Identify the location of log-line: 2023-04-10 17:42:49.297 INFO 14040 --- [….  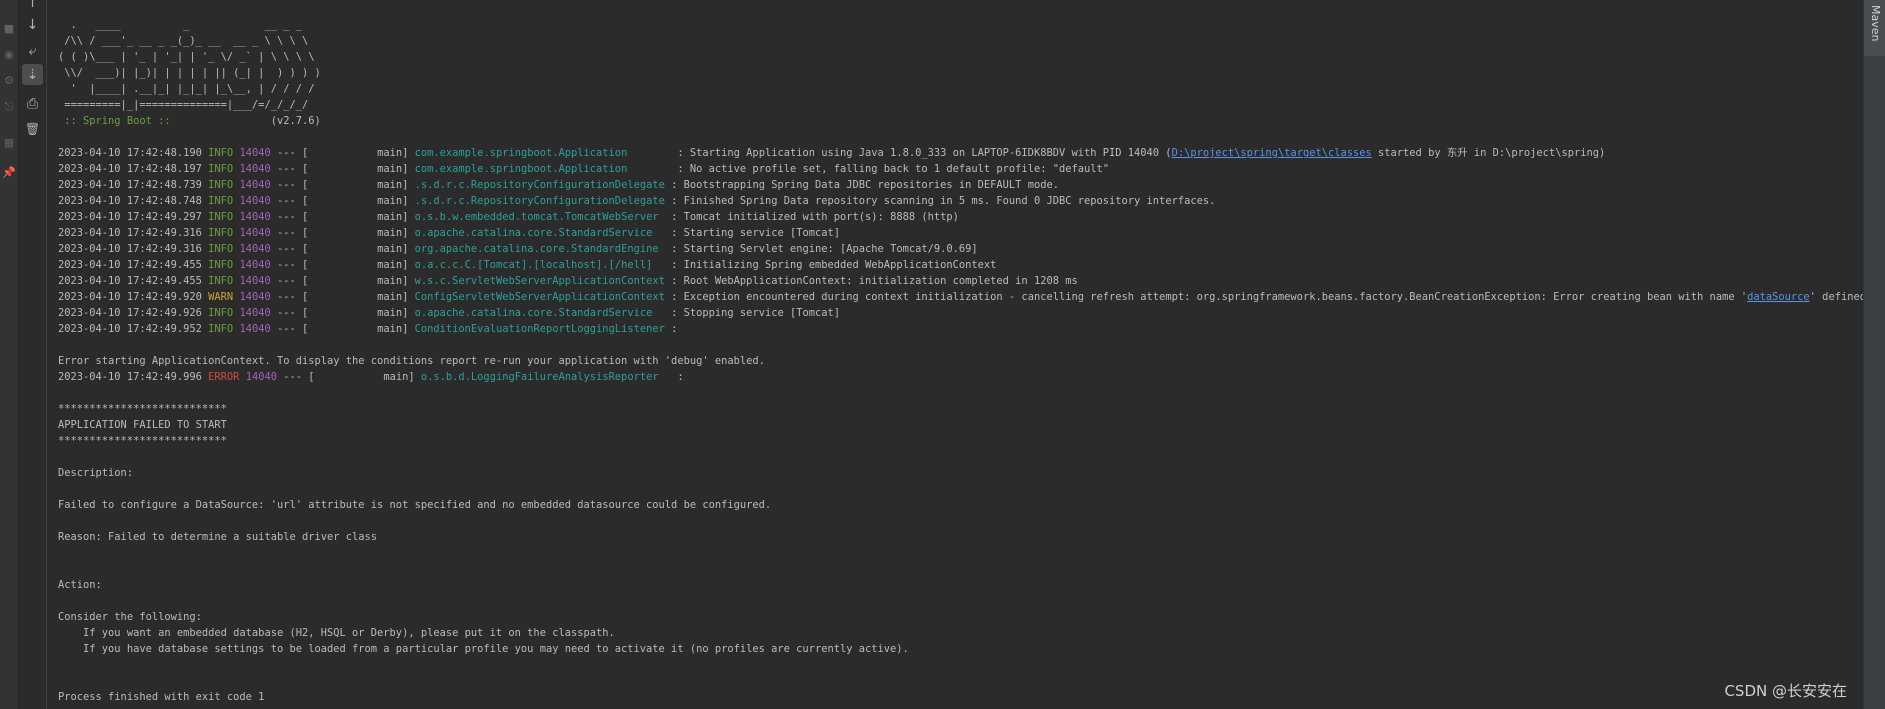
(508, 217).